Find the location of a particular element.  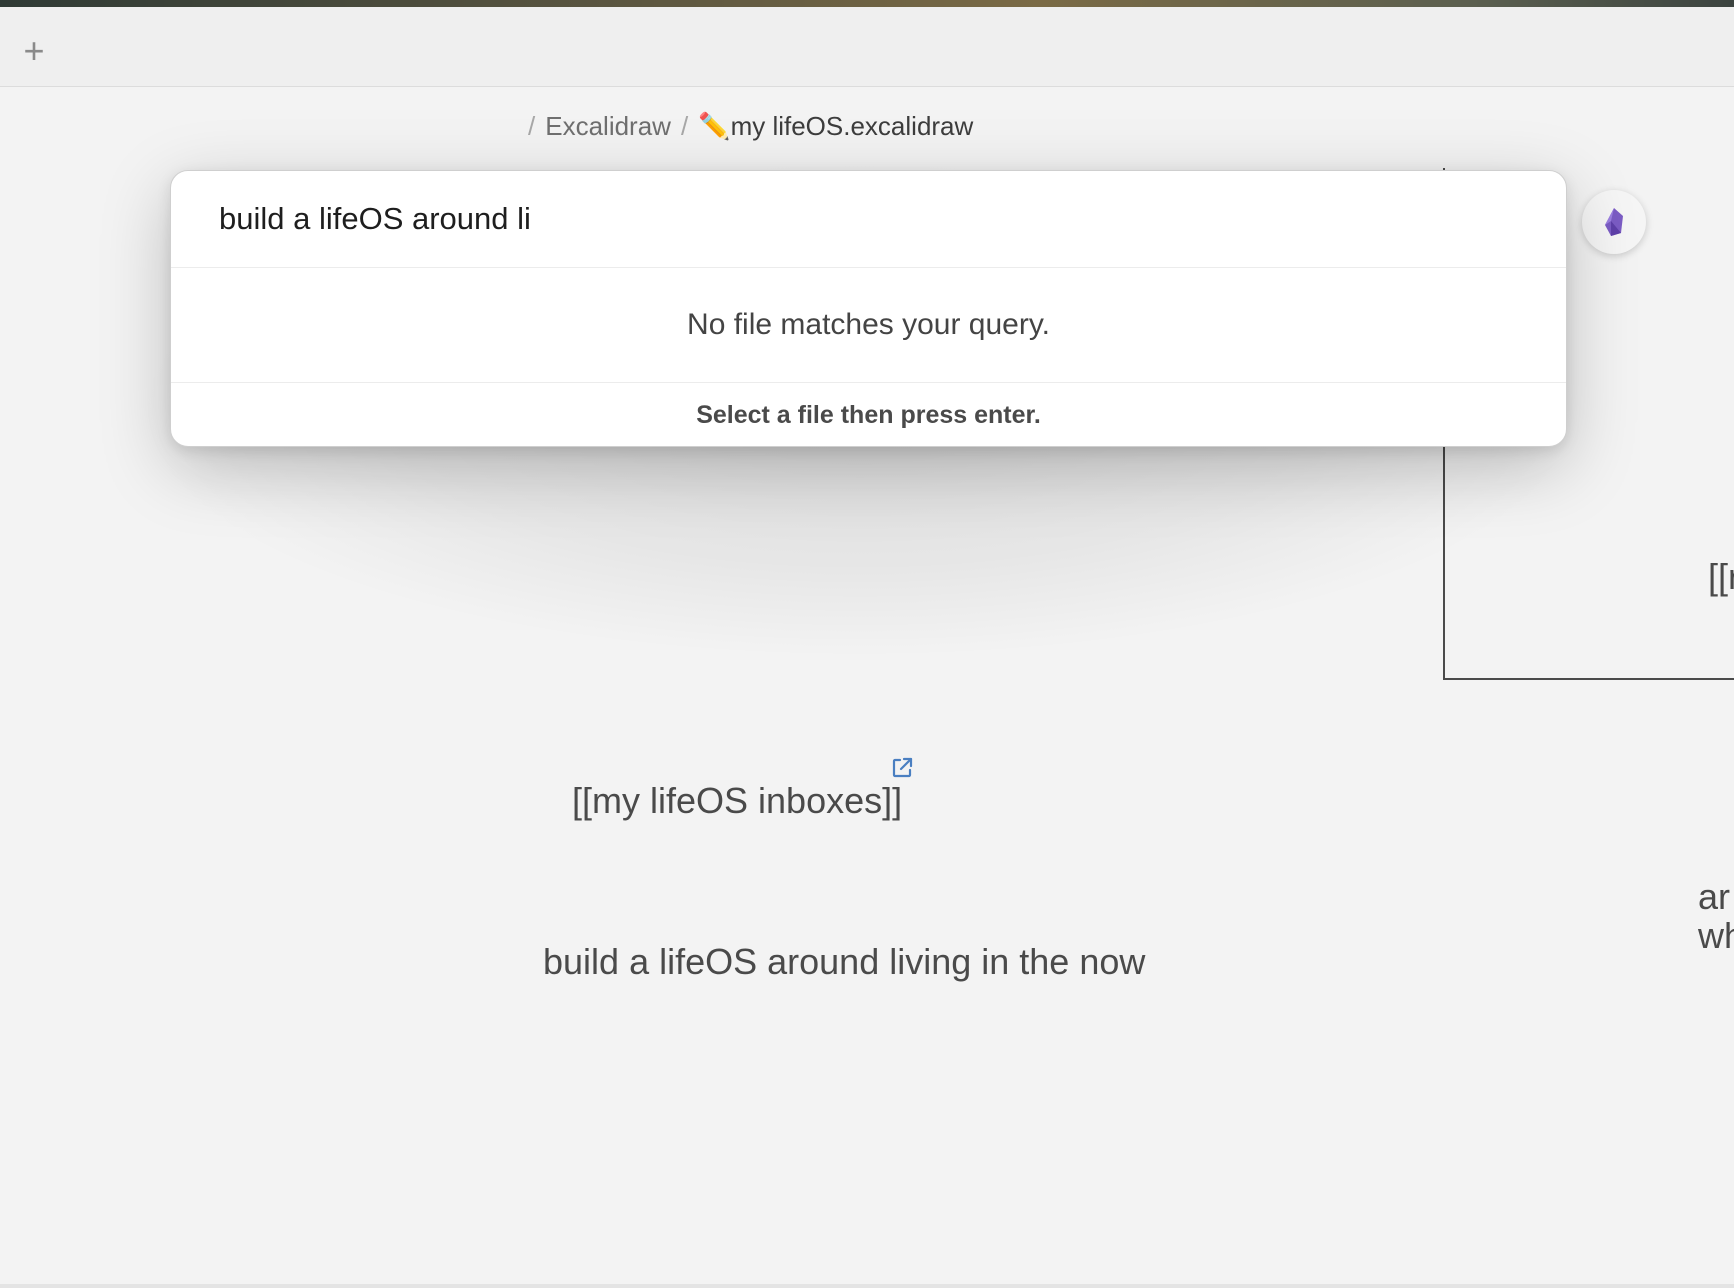

quick-switcher-input-row is located at coordinates (868, 219).